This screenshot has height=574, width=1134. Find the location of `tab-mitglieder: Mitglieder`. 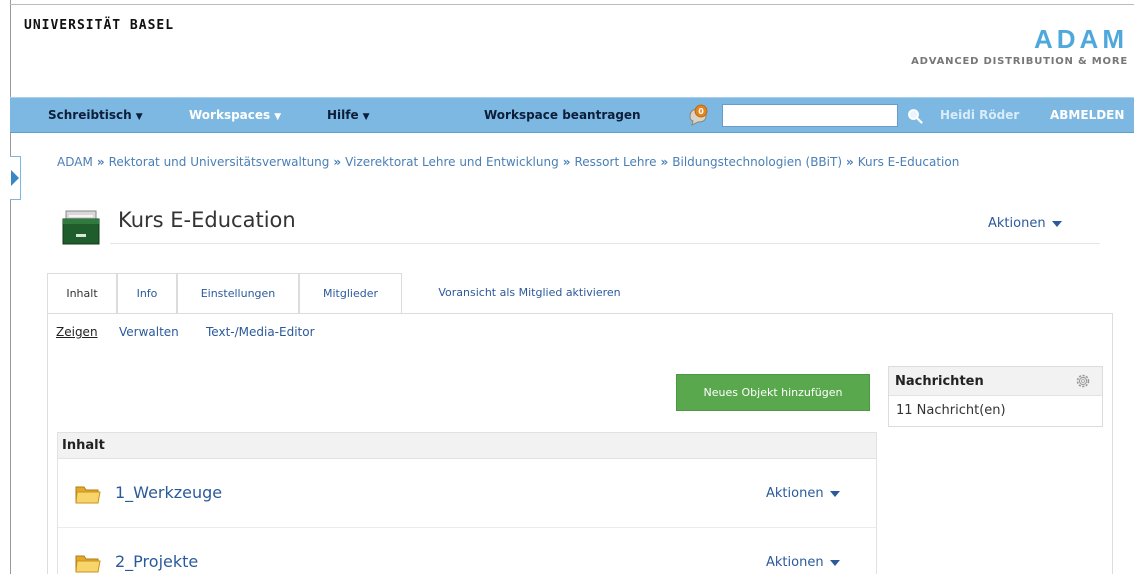

tab-mitglieder: Mitglieder is located at coordinates (350, 293).